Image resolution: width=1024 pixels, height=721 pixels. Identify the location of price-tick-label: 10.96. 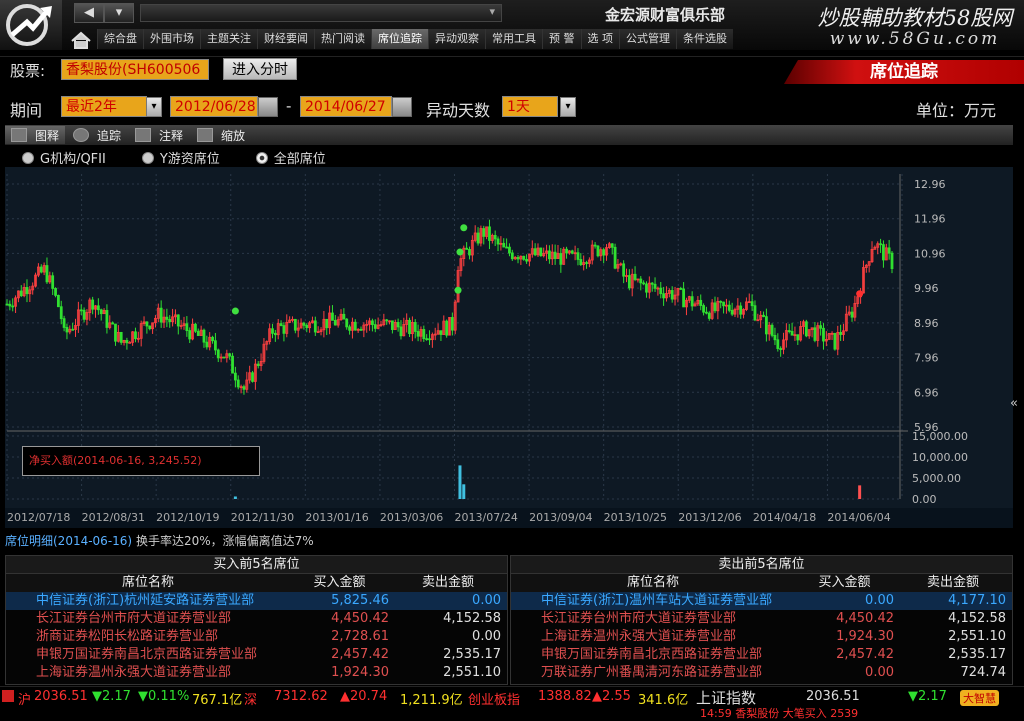
(930, 253).